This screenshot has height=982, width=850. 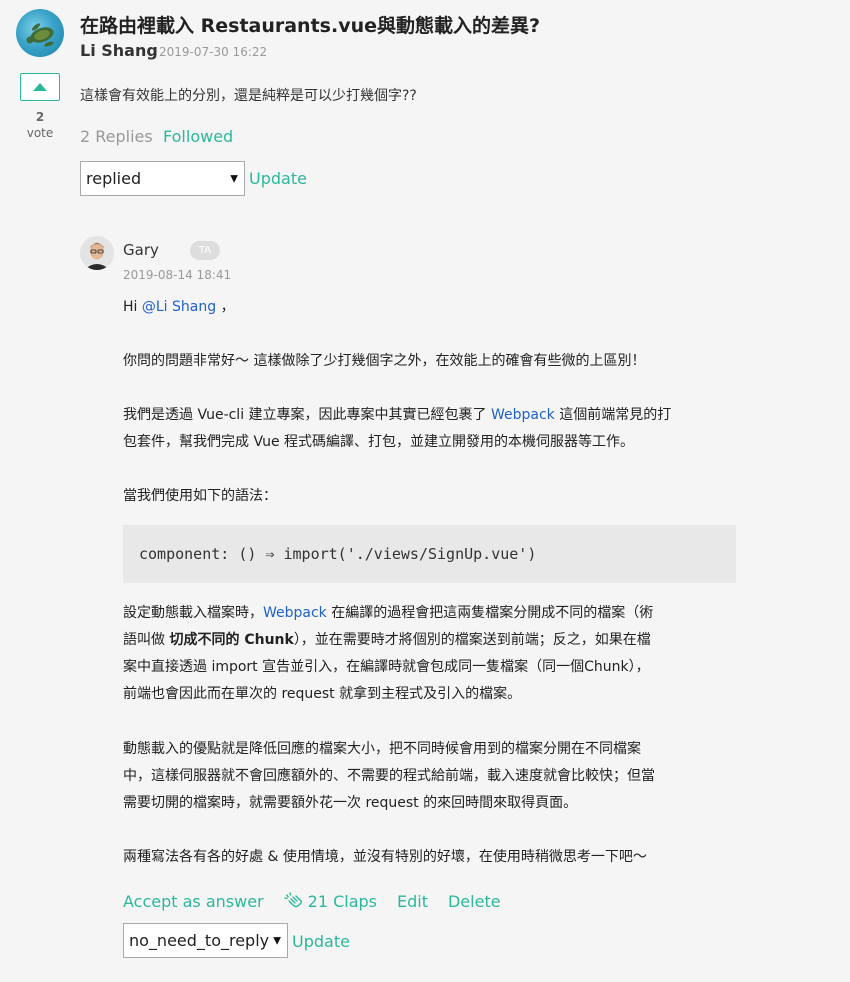 I want to click on paragraph-text: ），並在需要時才將個別的檔案送到前端；反之，如果在檔, so click(x=472, y=640).